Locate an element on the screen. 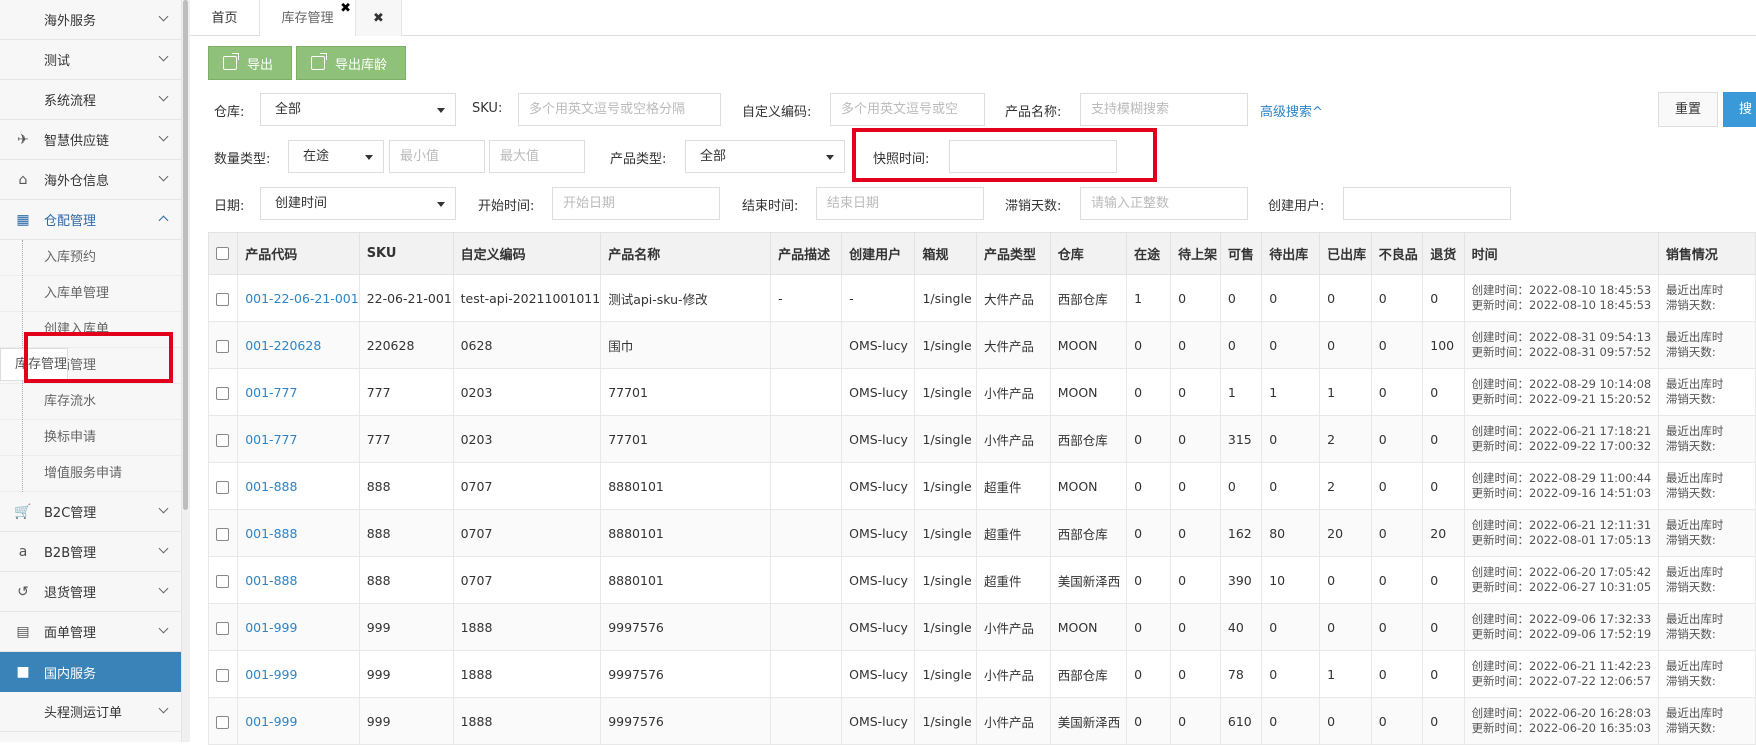 This screenshot has width=1756, height=745. cell-pending: 0 is located at coordinates (1195, 627).